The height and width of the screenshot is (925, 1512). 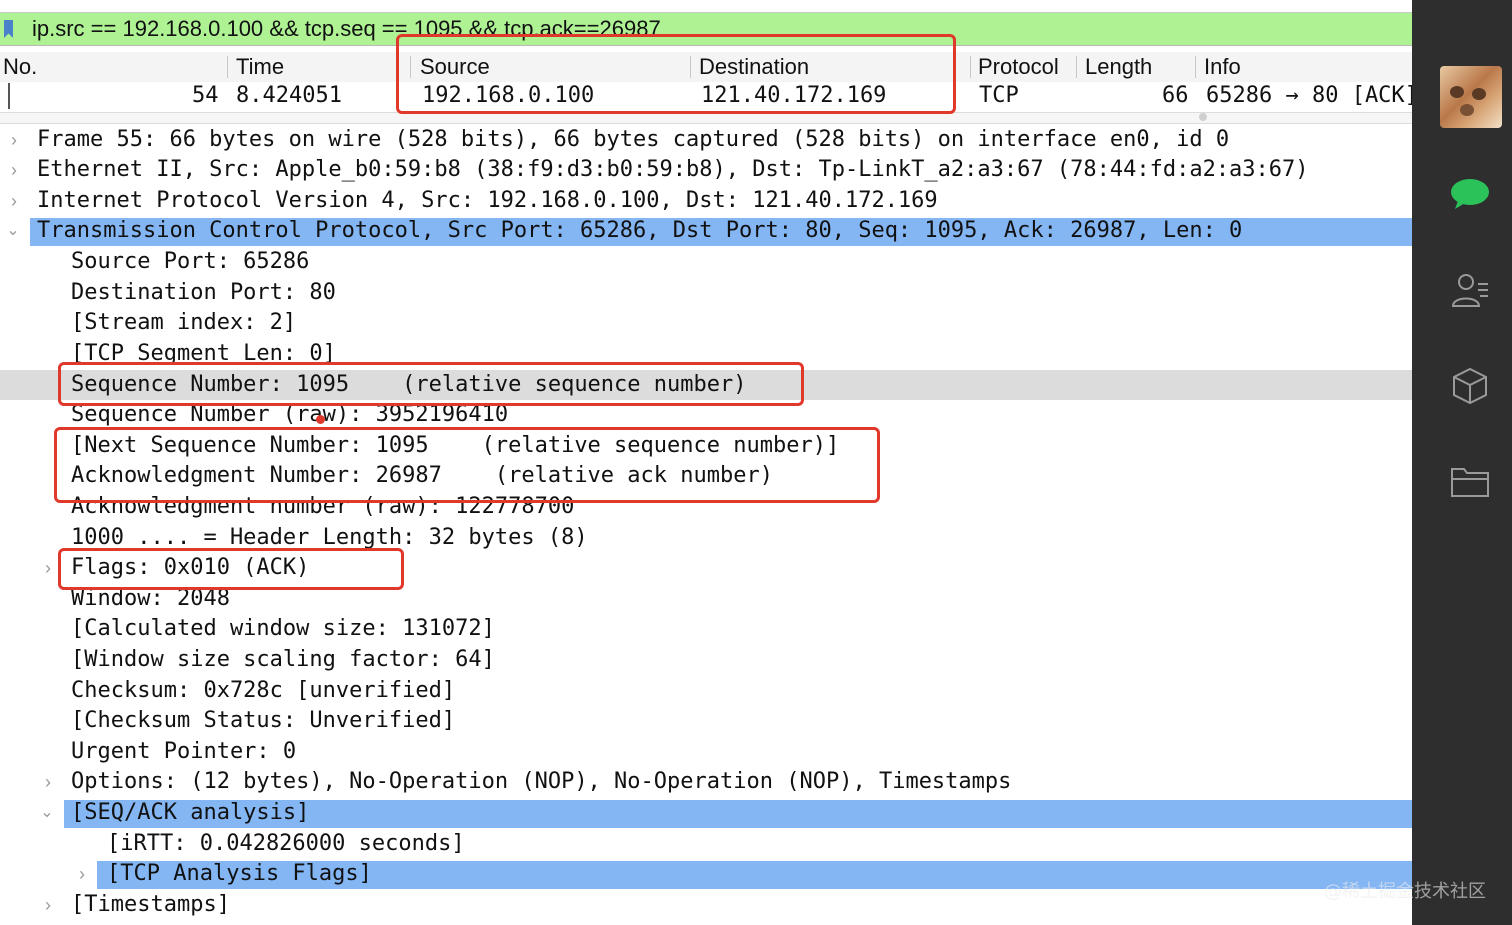 I want to click on annotation-box-sequence-number, so click(x=431, y=384).